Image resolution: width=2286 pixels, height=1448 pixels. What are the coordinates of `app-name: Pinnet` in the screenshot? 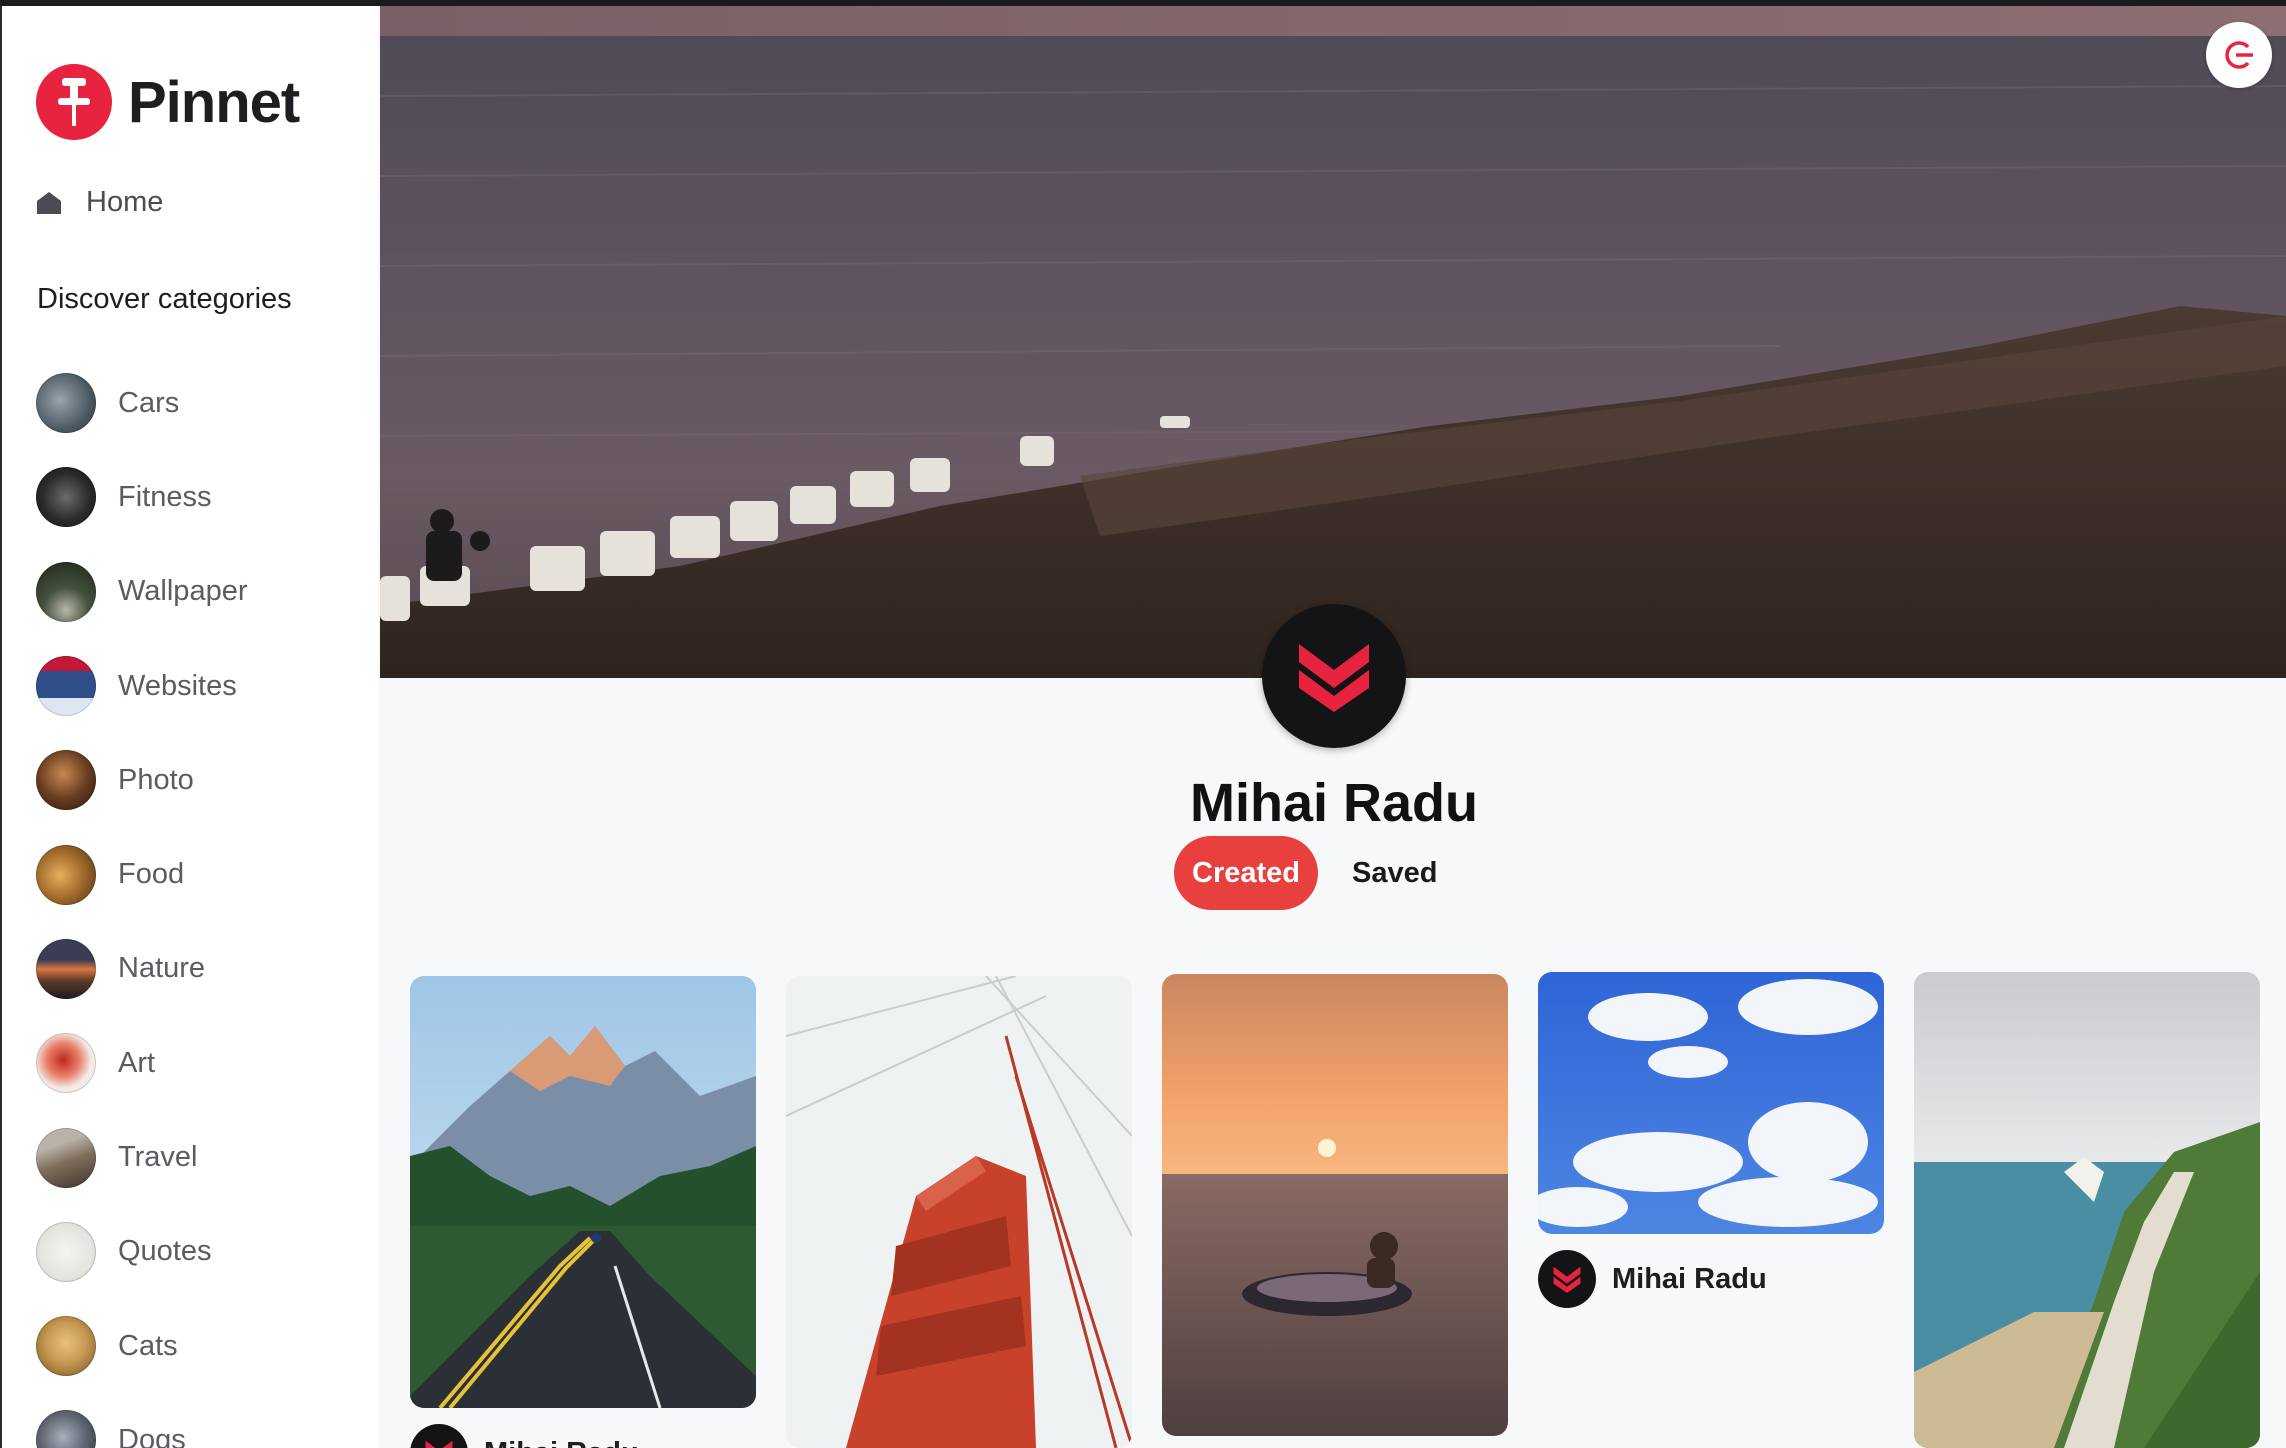 It's located at (214, 102).